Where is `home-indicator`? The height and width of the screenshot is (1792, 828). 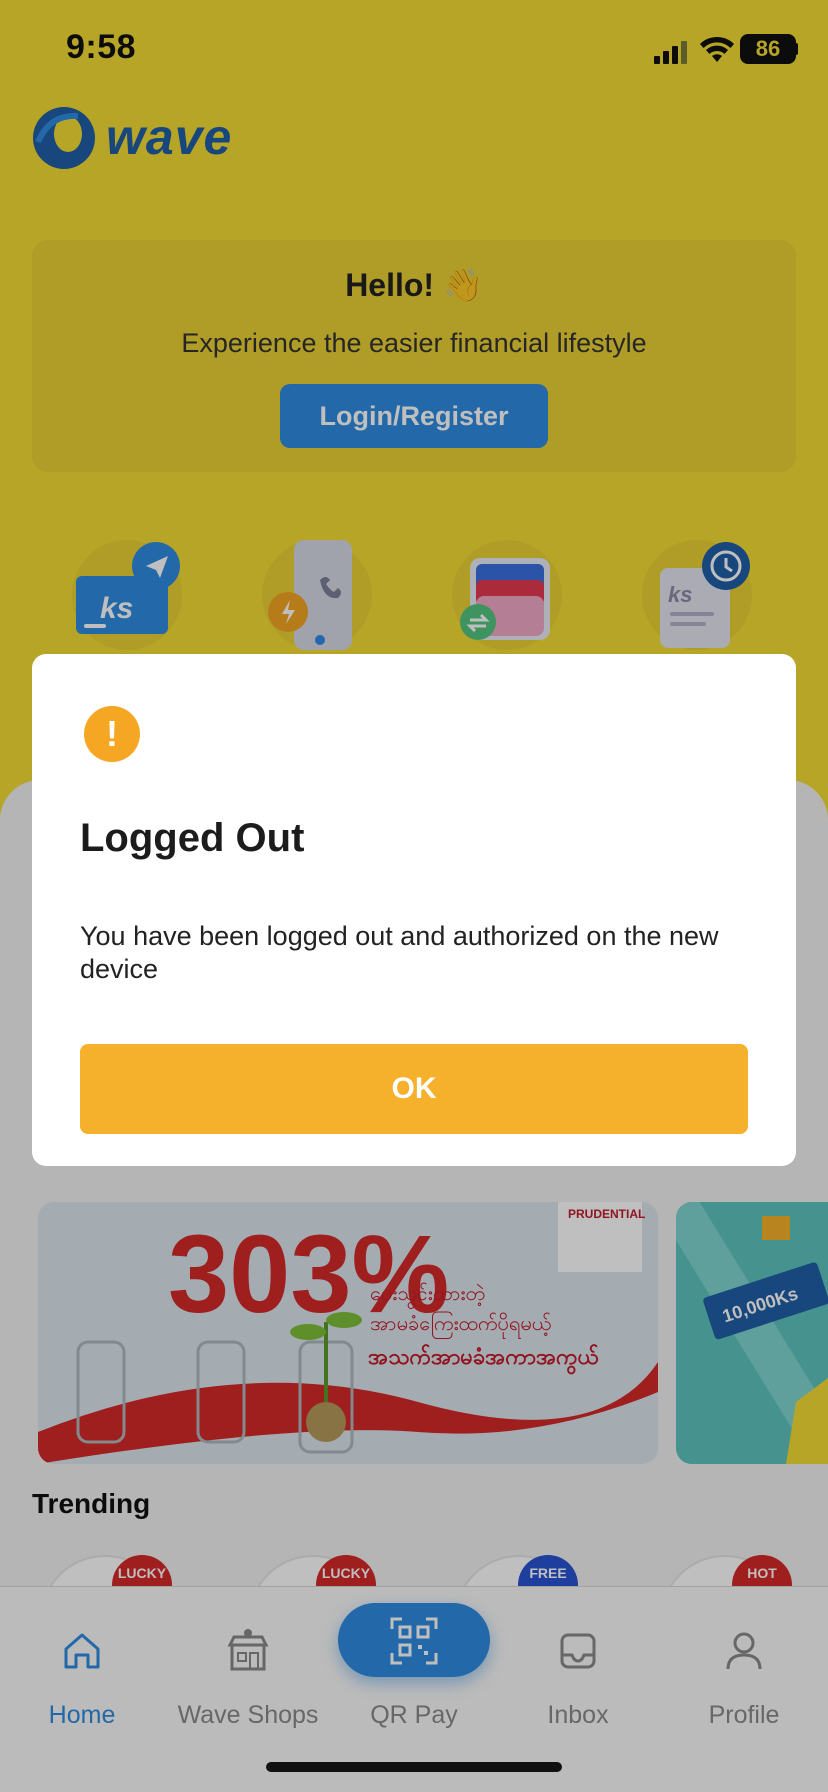 home-indicator is located at coordinates (414, 1767).